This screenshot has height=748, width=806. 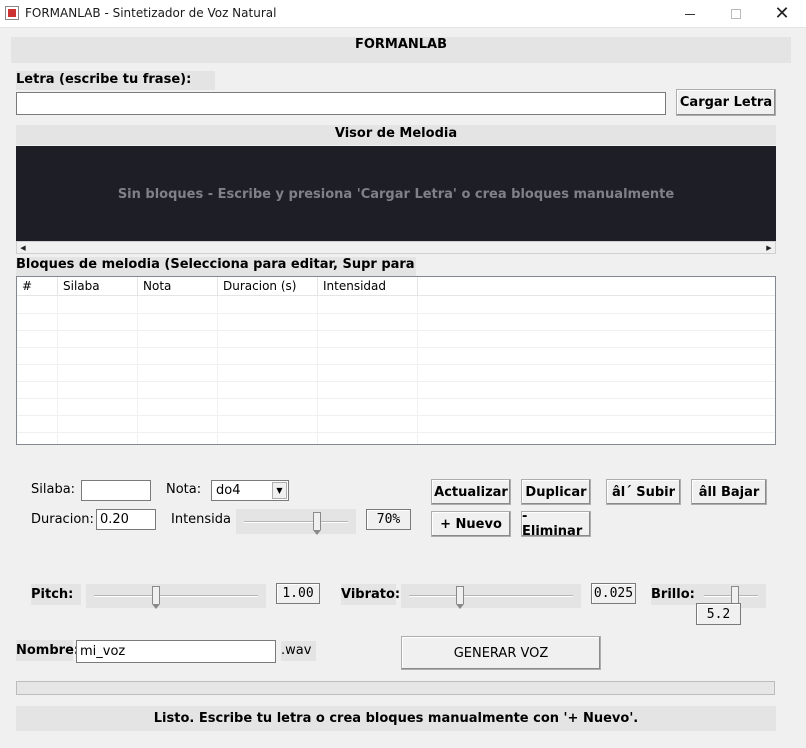 What do you see at coordinates (126, 519) in the screenshot?
I see `duration-input` at bounding box center [126, 519].